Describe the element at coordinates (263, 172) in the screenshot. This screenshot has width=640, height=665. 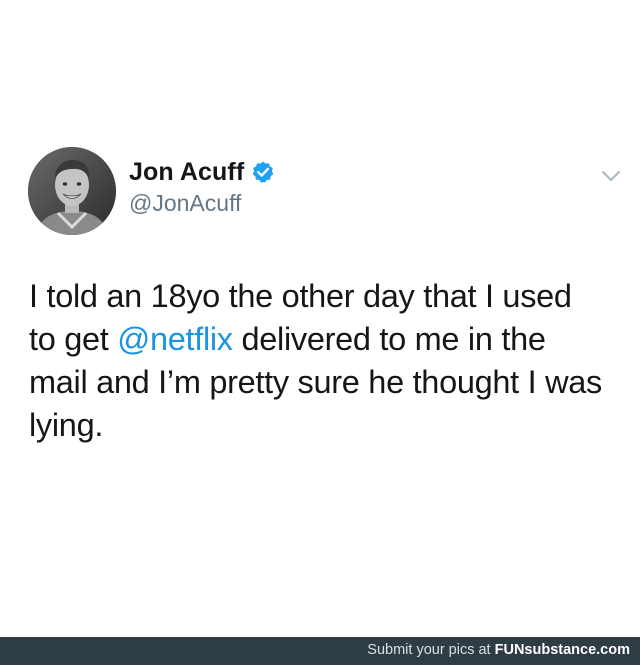
I see `verified-badge-icon` at that location.